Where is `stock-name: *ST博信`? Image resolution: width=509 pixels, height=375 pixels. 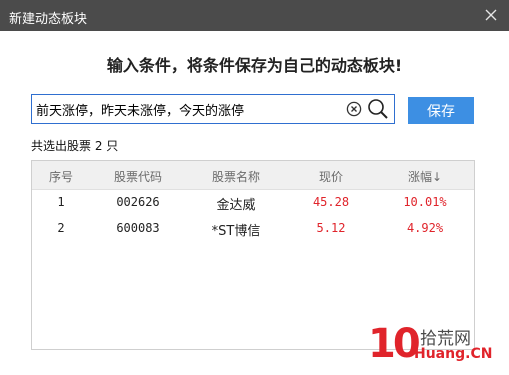
stock-name: *ST博信 is located at coordinates (236, 231).